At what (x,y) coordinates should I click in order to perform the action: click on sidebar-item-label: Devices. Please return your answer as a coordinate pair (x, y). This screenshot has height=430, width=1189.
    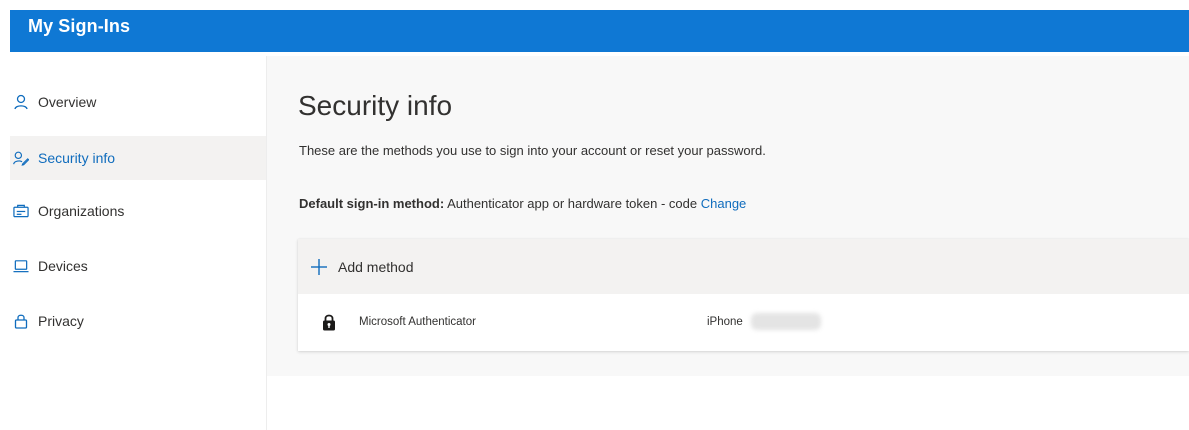
    Looking at the image, I should click on (63, 266).